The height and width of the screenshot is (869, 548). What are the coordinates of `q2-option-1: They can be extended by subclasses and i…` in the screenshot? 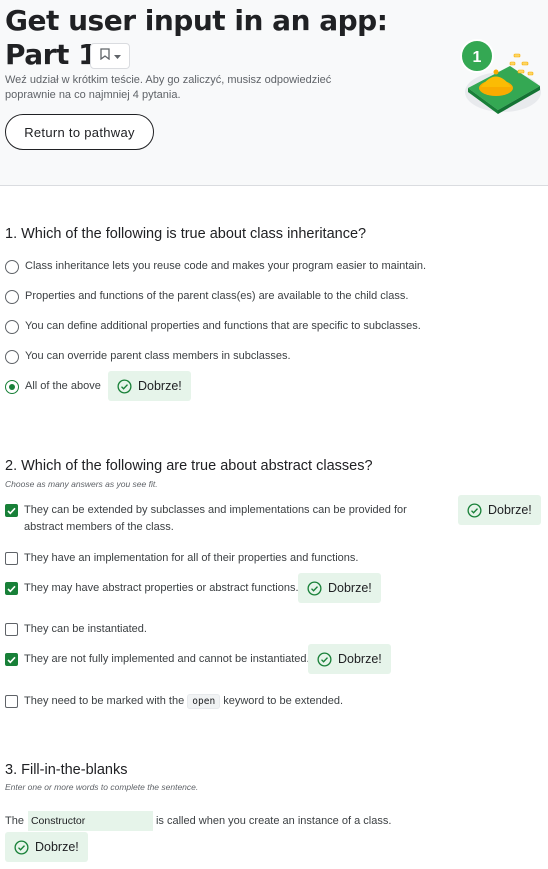 It's located at (220, 519).